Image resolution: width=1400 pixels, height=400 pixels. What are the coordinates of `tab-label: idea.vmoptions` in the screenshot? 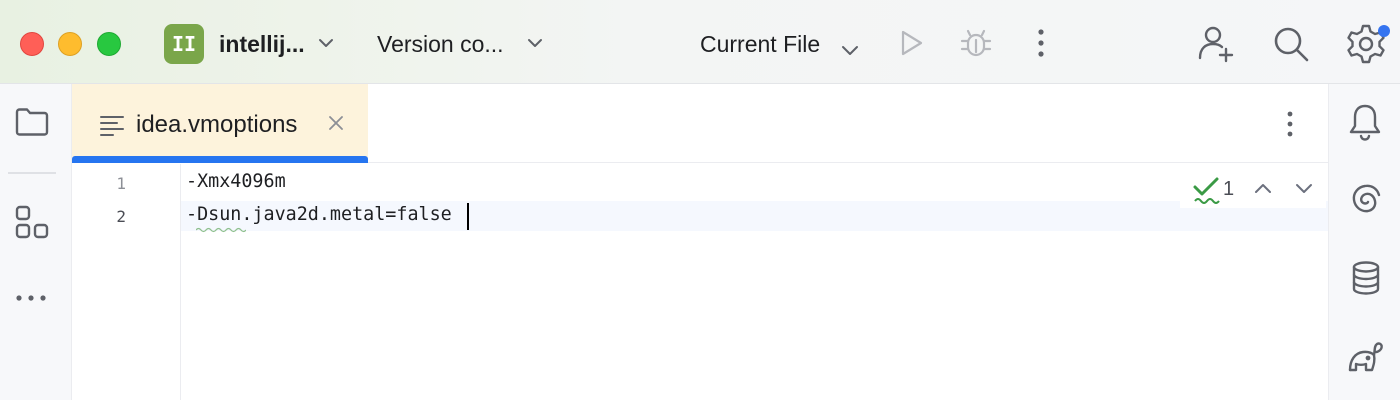 It's located at (217, 124).